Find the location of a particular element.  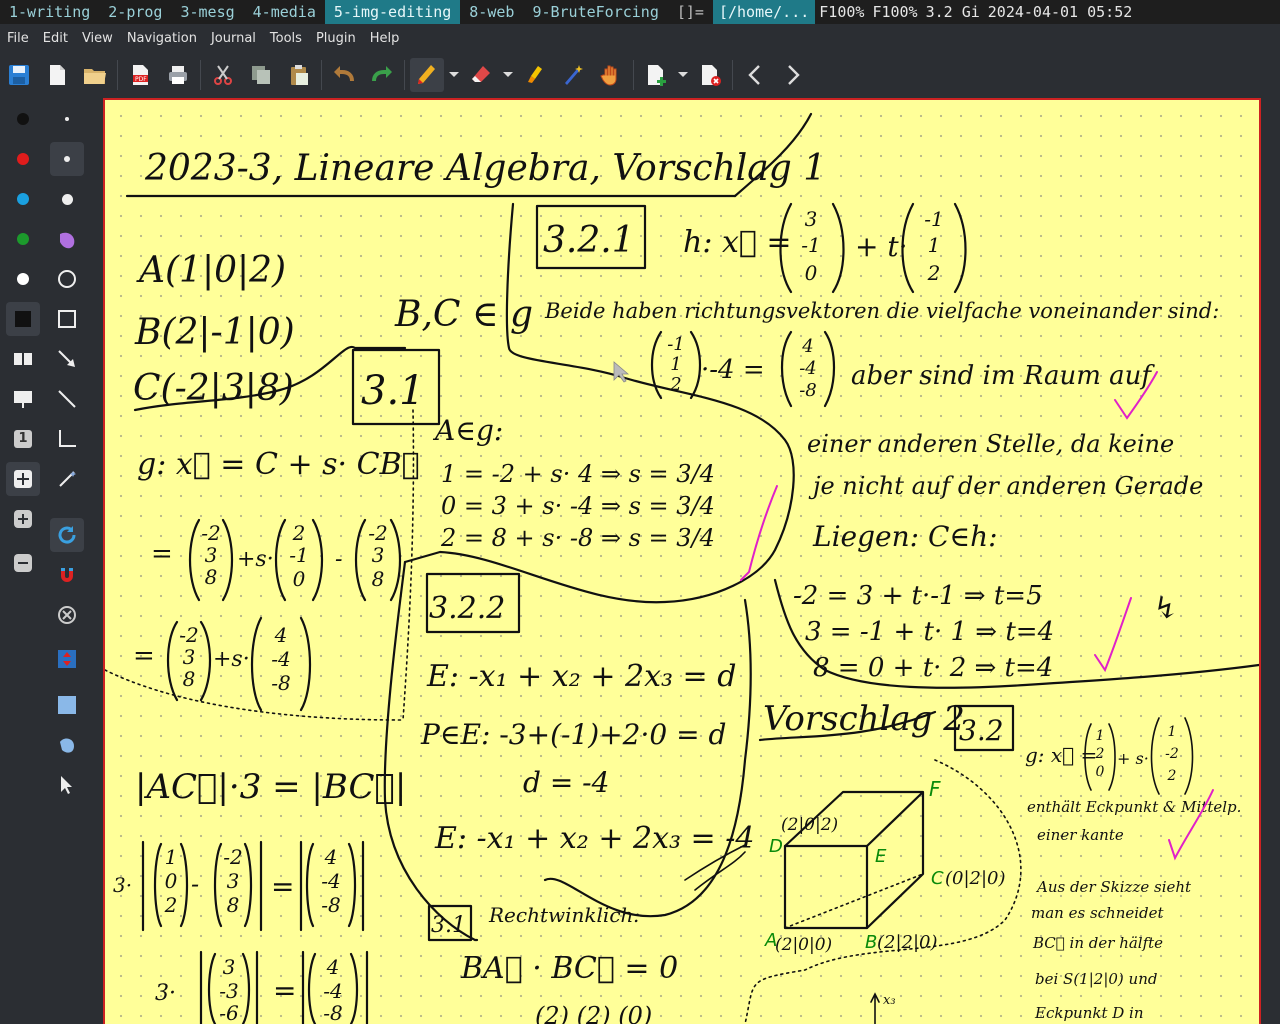

size-dot is located at coordinates (67, 119).